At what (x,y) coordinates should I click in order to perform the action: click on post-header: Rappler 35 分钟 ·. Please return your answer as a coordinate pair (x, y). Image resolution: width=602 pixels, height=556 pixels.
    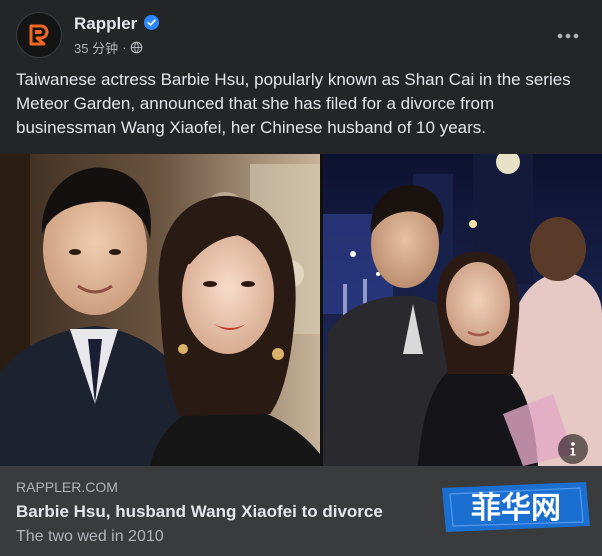
    Looking at the image, I should click on (301, 35).